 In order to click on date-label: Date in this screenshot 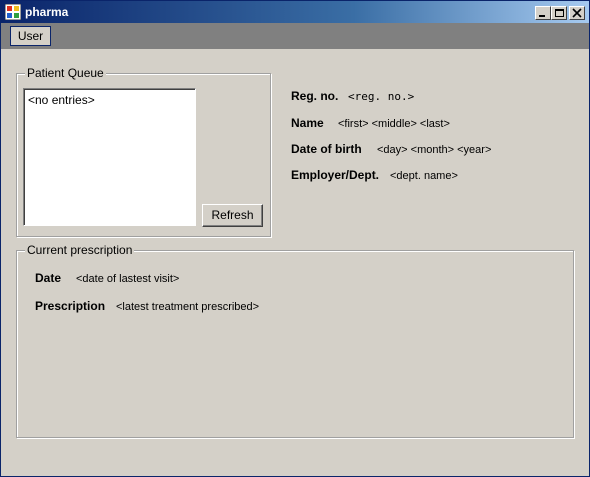, I will do `click(48, 278)`.